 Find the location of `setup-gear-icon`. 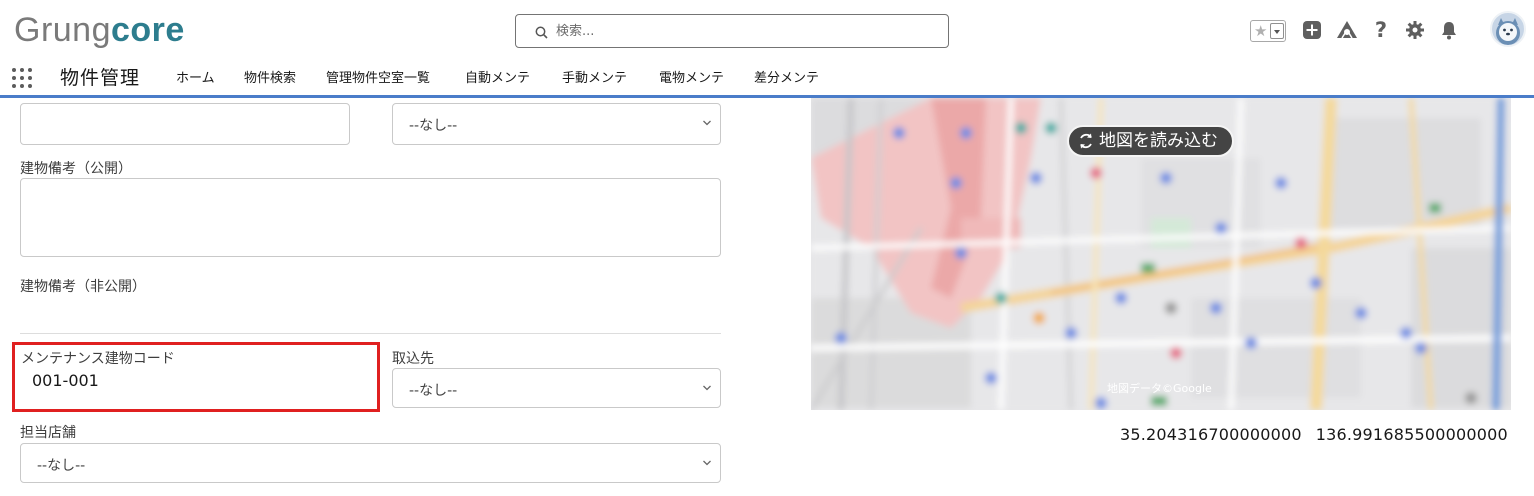

setup-gear-icon is located at coordinates (1415, 30).